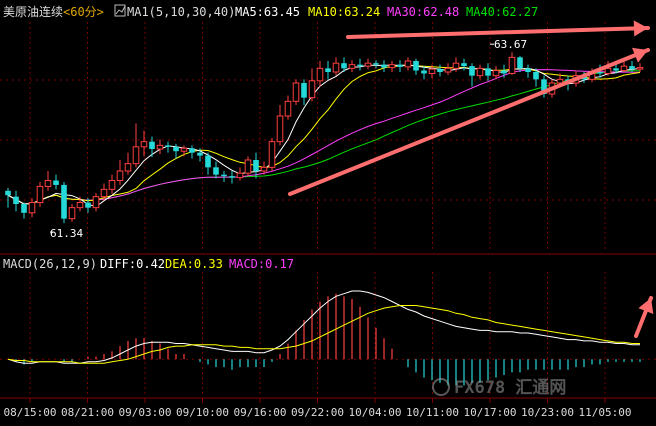 The image size is (656, 426). What do you see at coordinates (202, 412) in the screenshot?
I see `x-tick-label: 09/10:00` at bounding box center [202, 412].